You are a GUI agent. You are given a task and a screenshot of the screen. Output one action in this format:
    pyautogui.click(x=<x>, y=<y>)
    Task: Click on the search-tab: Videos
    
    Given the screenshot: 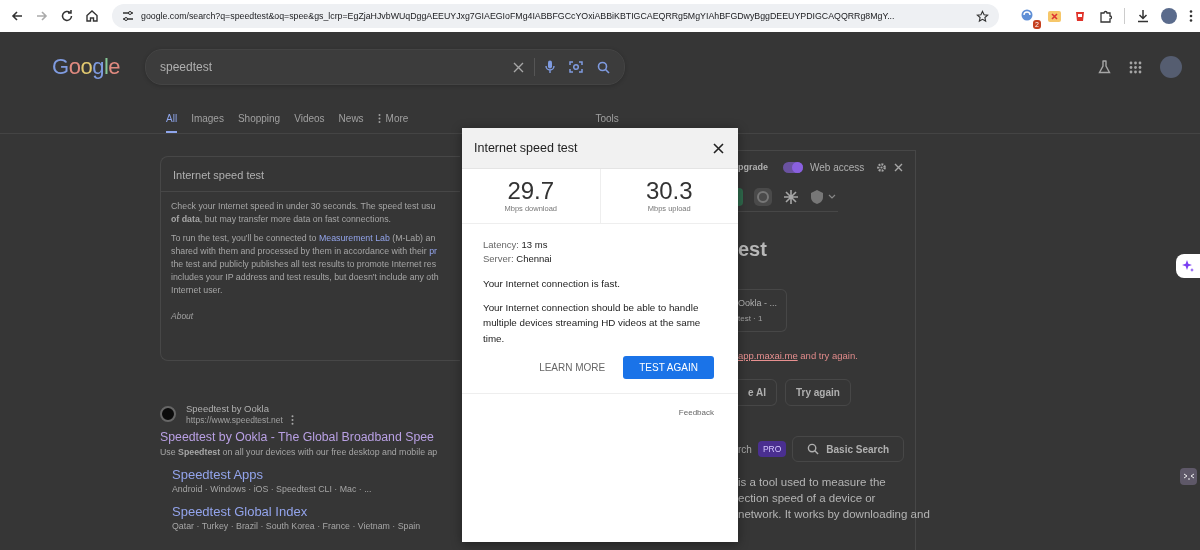 What is the action you would take?
    pyautogui.click(x=309, y=123)
    